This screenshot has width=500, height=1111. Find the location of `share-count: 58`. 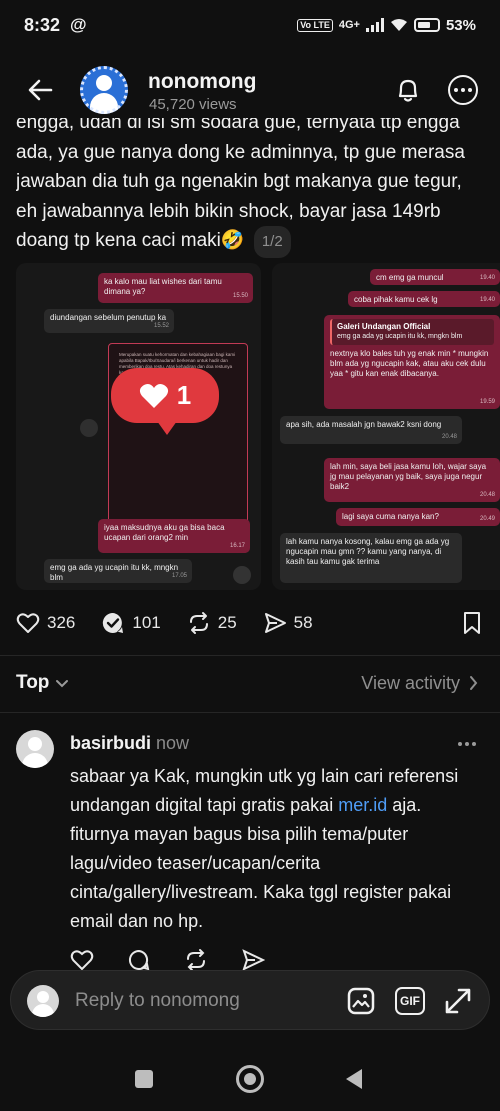

share-count: 58 is located at coordinates (303, 622).